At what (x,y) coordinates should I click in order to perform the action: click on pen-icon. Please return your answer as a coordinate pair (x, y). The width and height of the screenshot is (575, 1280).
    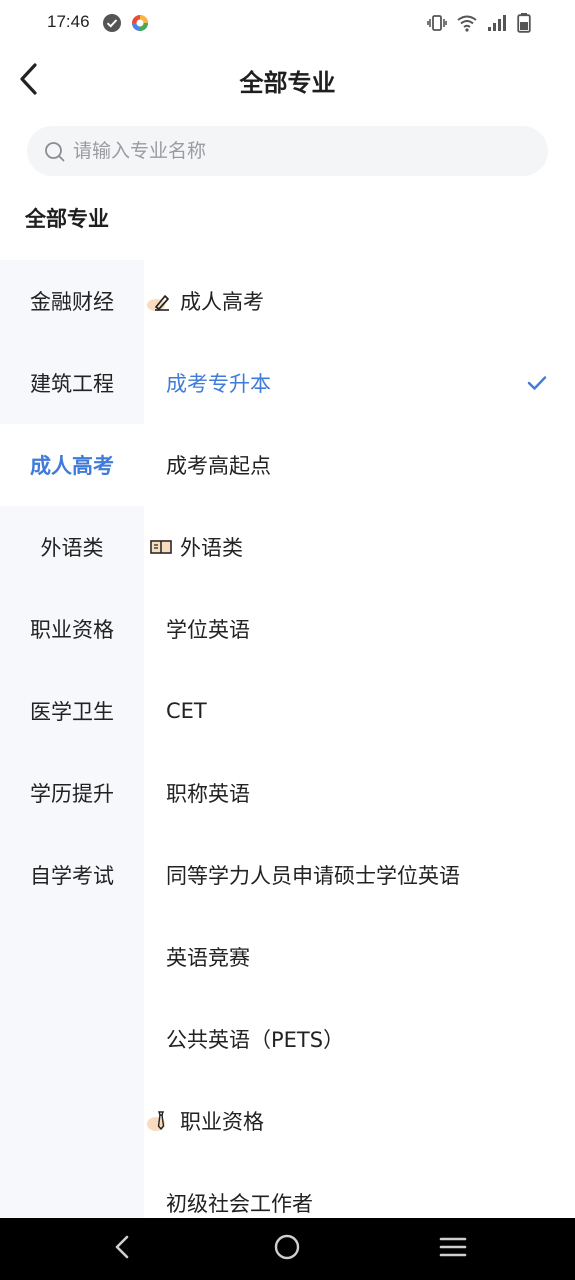
    Looking at the image, I should click on (162, 301).